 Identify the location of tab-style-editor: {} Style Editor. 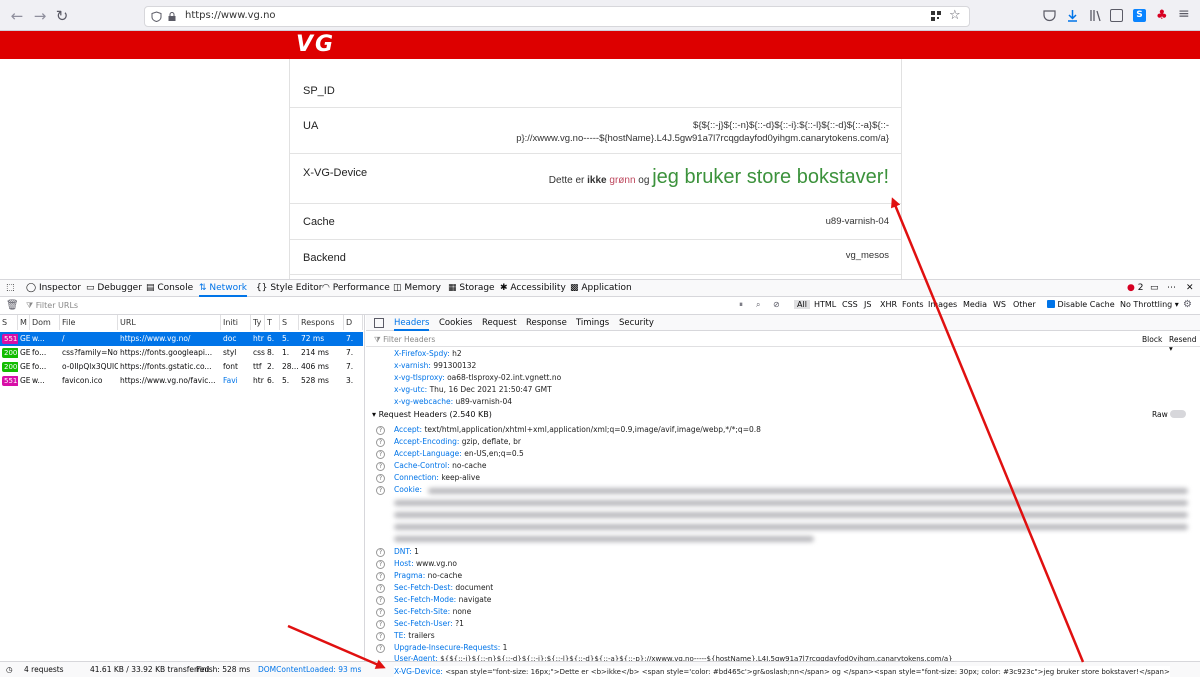
(289, 288).